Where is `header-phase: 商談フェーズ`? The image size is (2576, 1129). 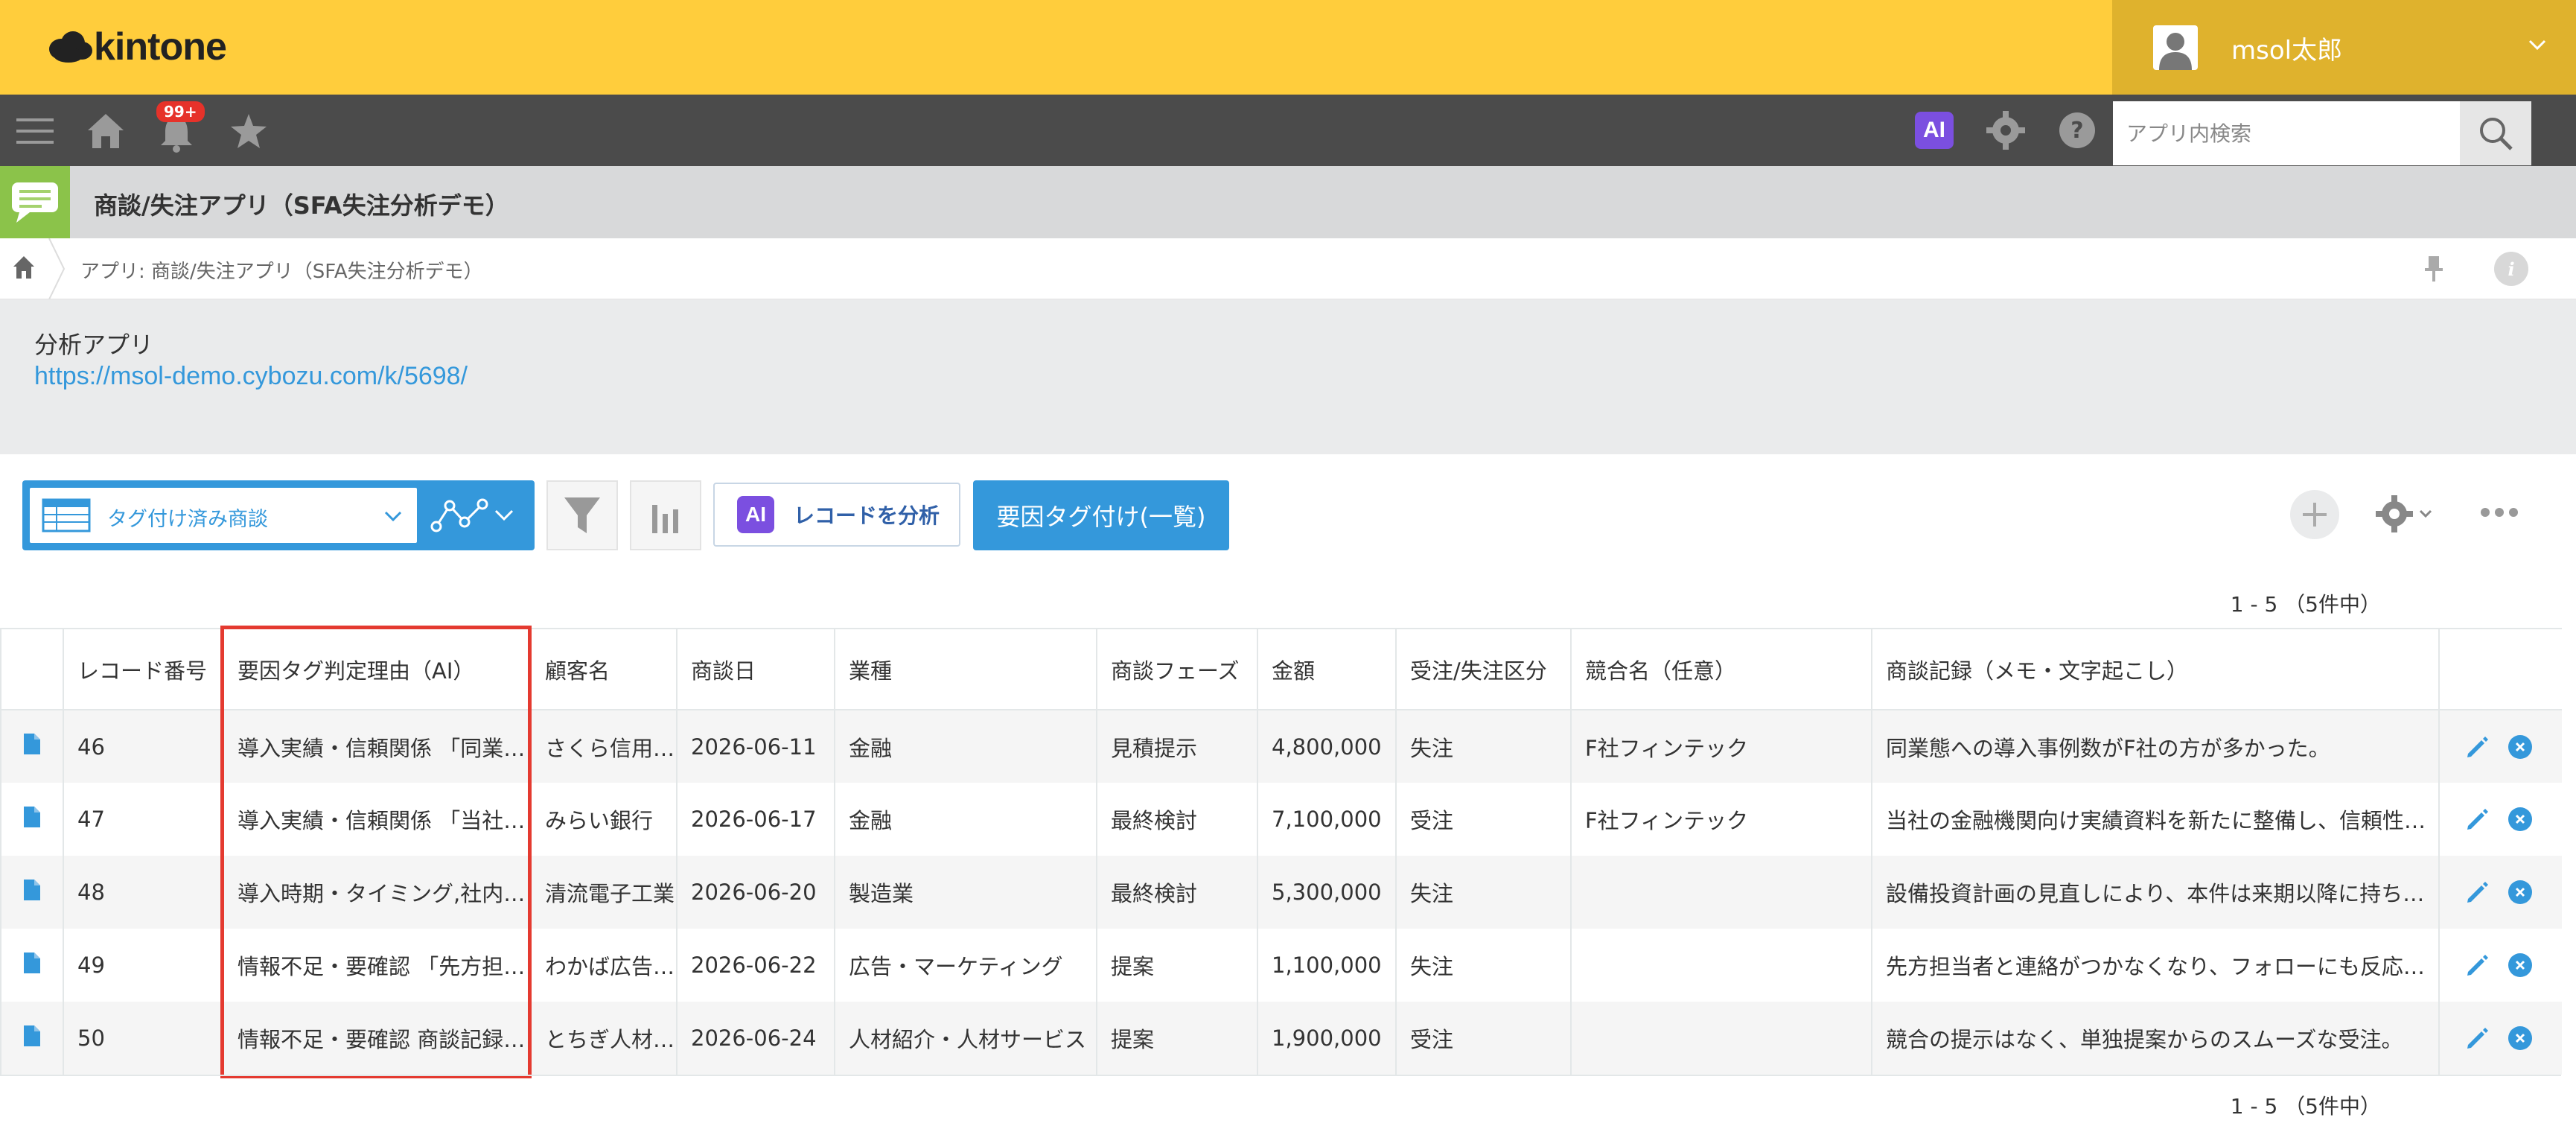
header-phase: 商談フェーズ is located at coordinates (1176, 669).